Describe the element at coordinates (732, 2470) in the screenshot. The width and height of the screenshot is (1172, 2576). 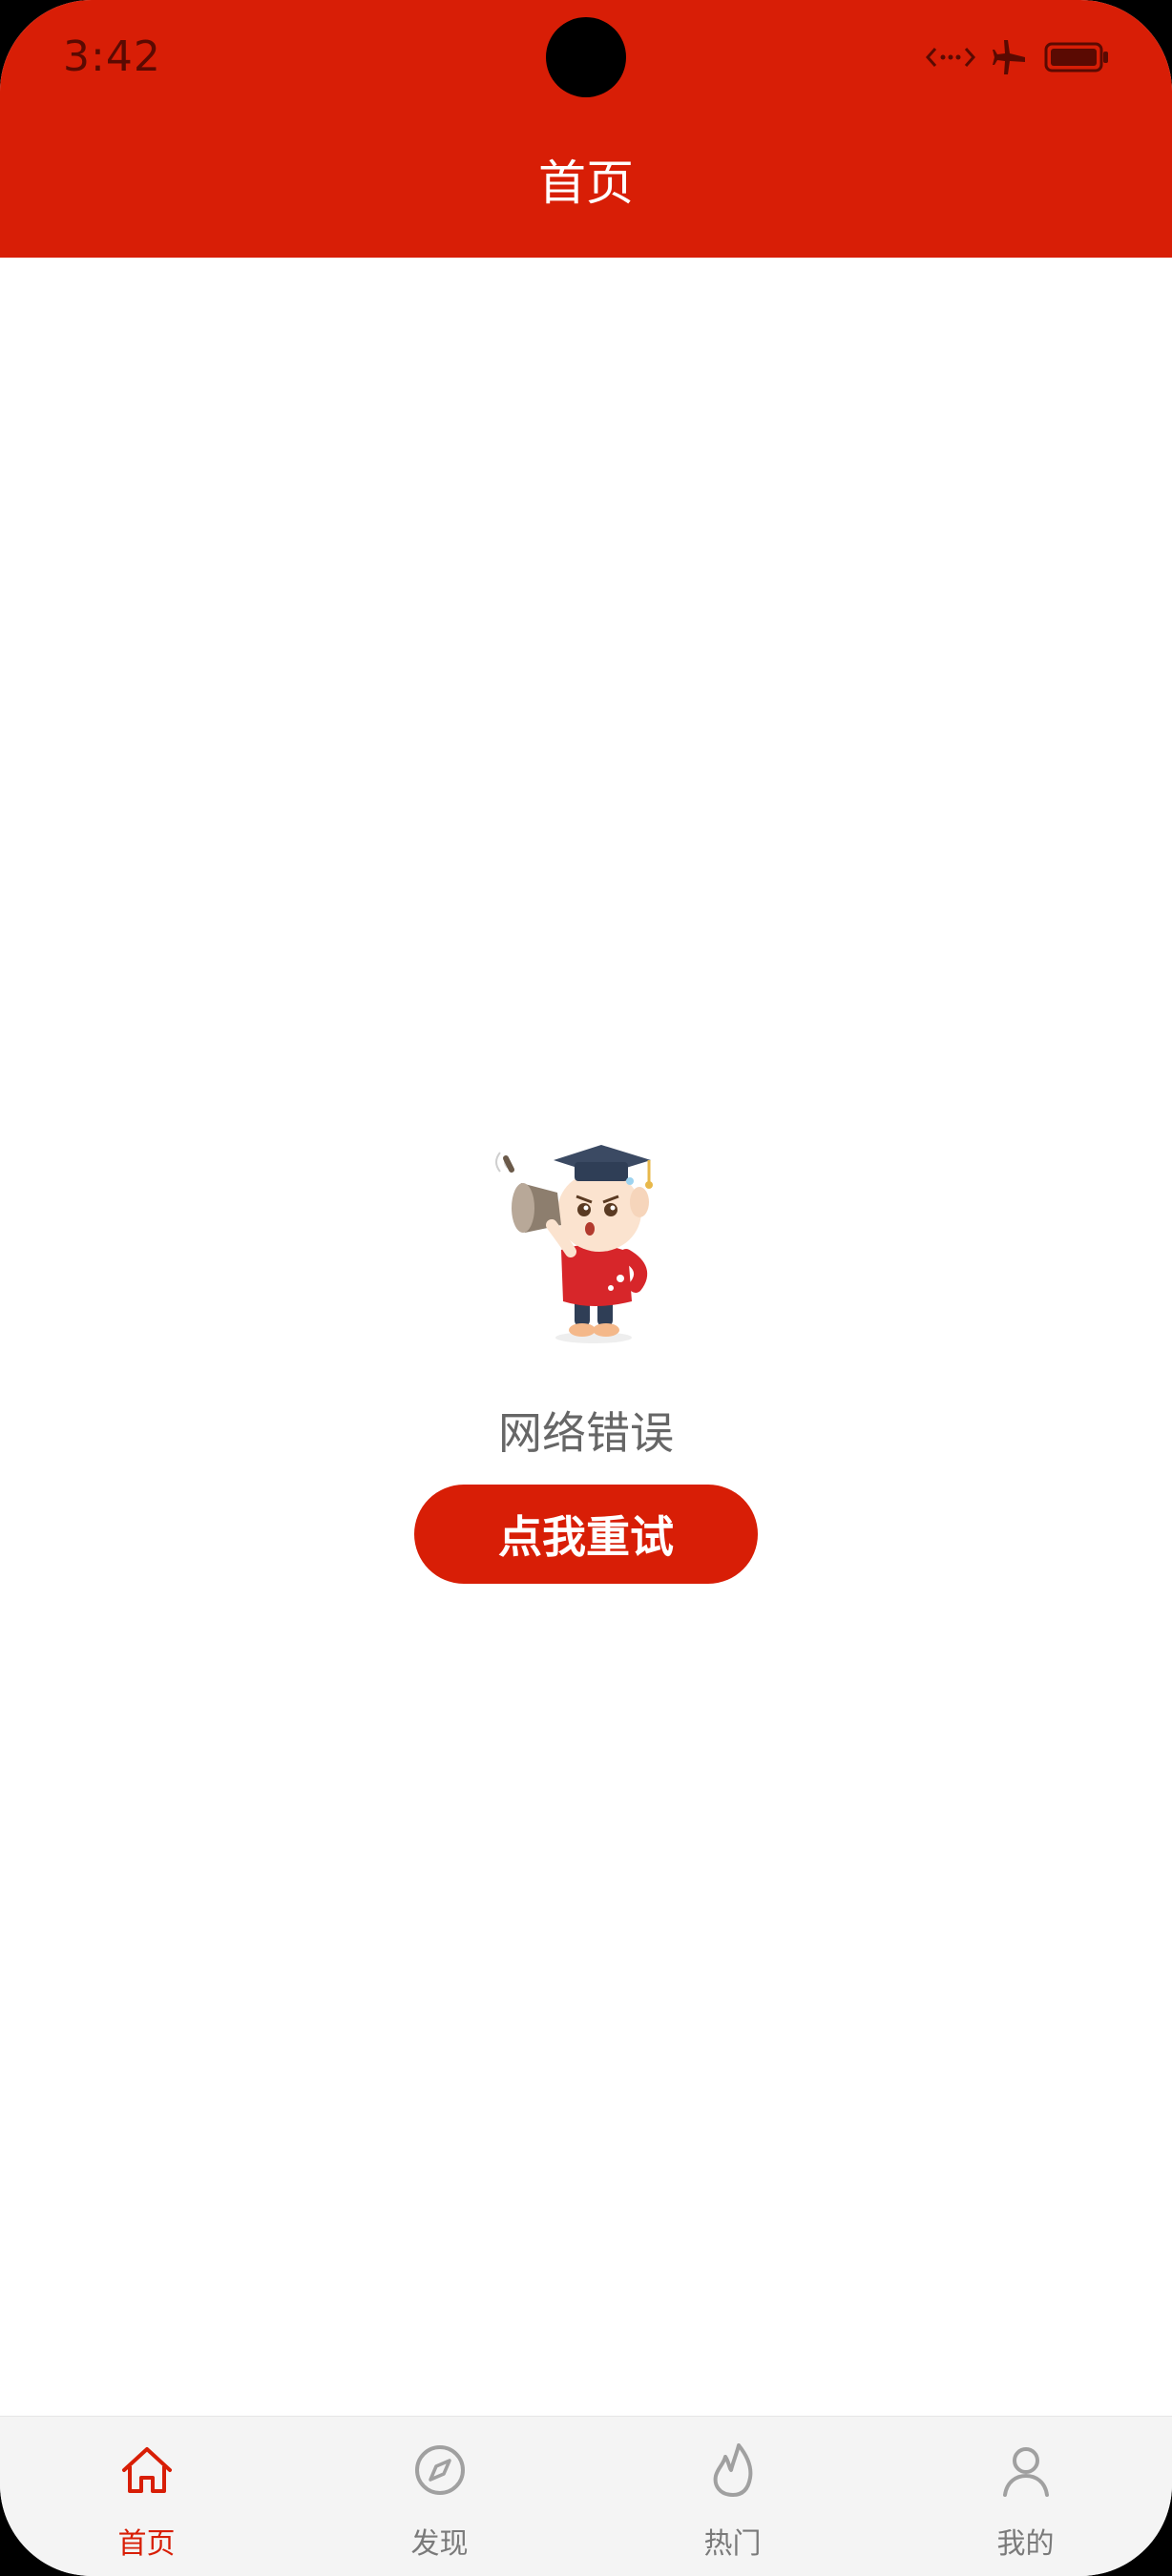
I see `flame-icon` at that location.